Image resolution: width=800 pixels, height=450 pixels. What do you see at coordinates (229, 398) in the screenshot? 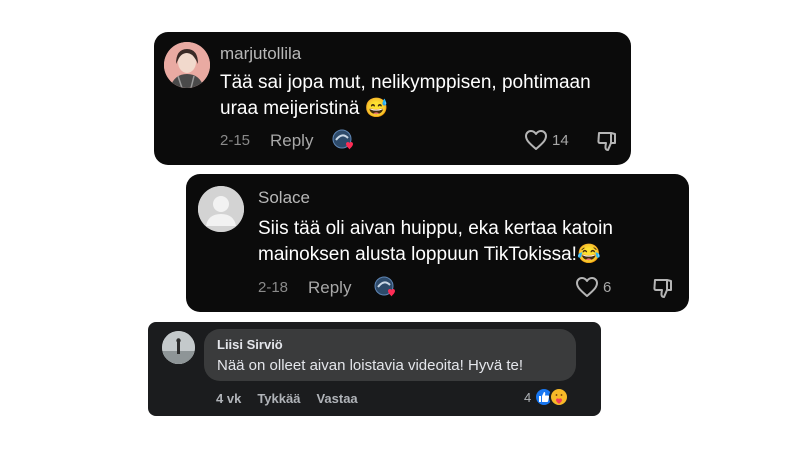
I see `comment-time: 4 vk` at bounding box center [229, 398].